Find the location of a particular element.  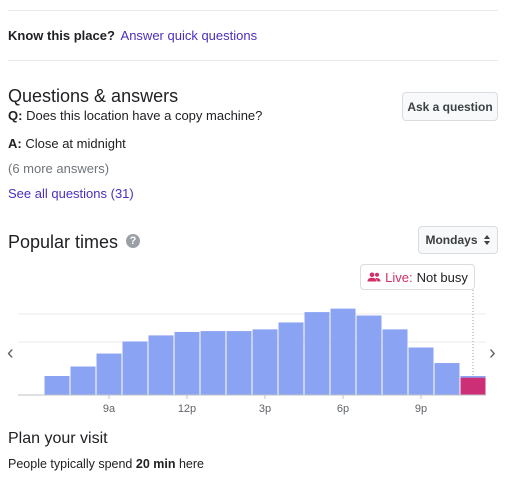

see-all-questions-link: See all questions (31) is located at coordinates (71, 193).